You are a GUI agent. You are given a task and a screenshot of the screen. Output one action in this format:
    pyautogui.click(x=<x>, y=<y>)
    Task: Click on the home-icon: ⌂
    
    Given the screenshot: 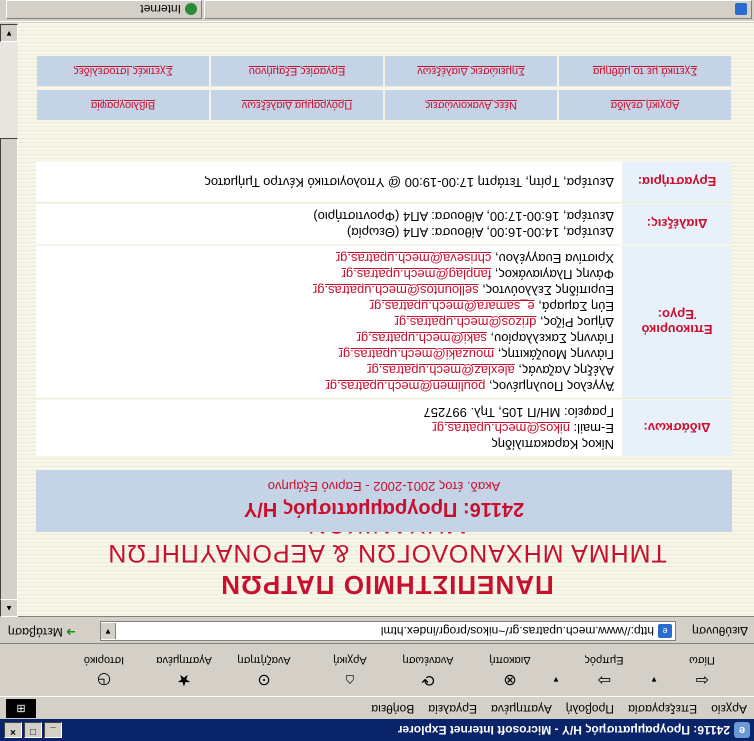 What is the action you would take?
    pyautogui.click(x=350, y=679)
    